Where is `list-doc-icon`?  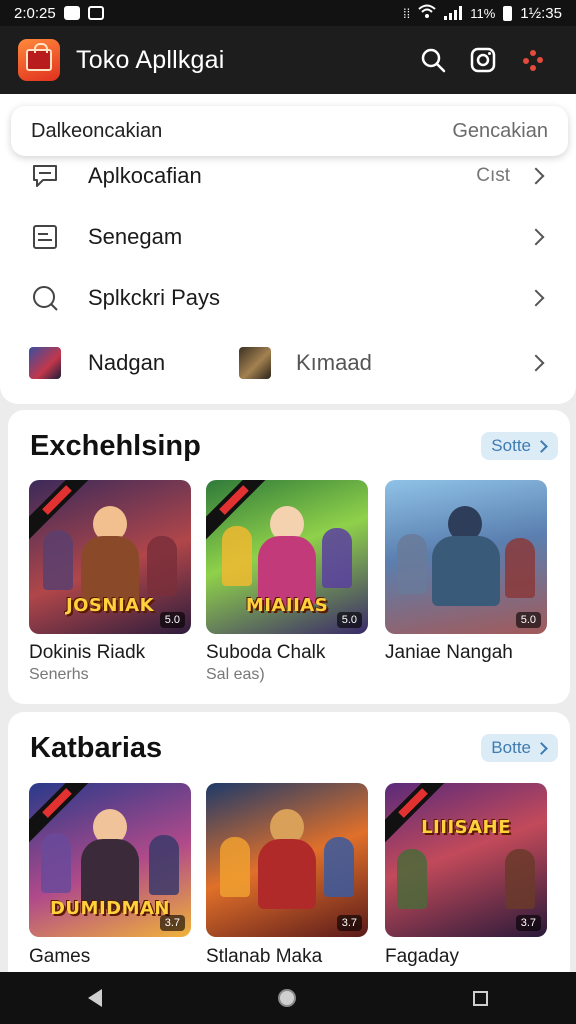 list-doc-icon is located at coordinates (45, 237).